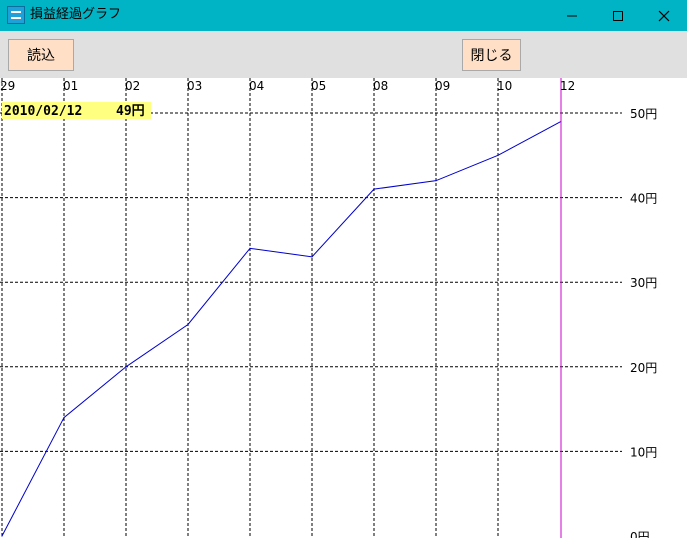  I want to click on y-tick-label: 0円, so click(640, 534).